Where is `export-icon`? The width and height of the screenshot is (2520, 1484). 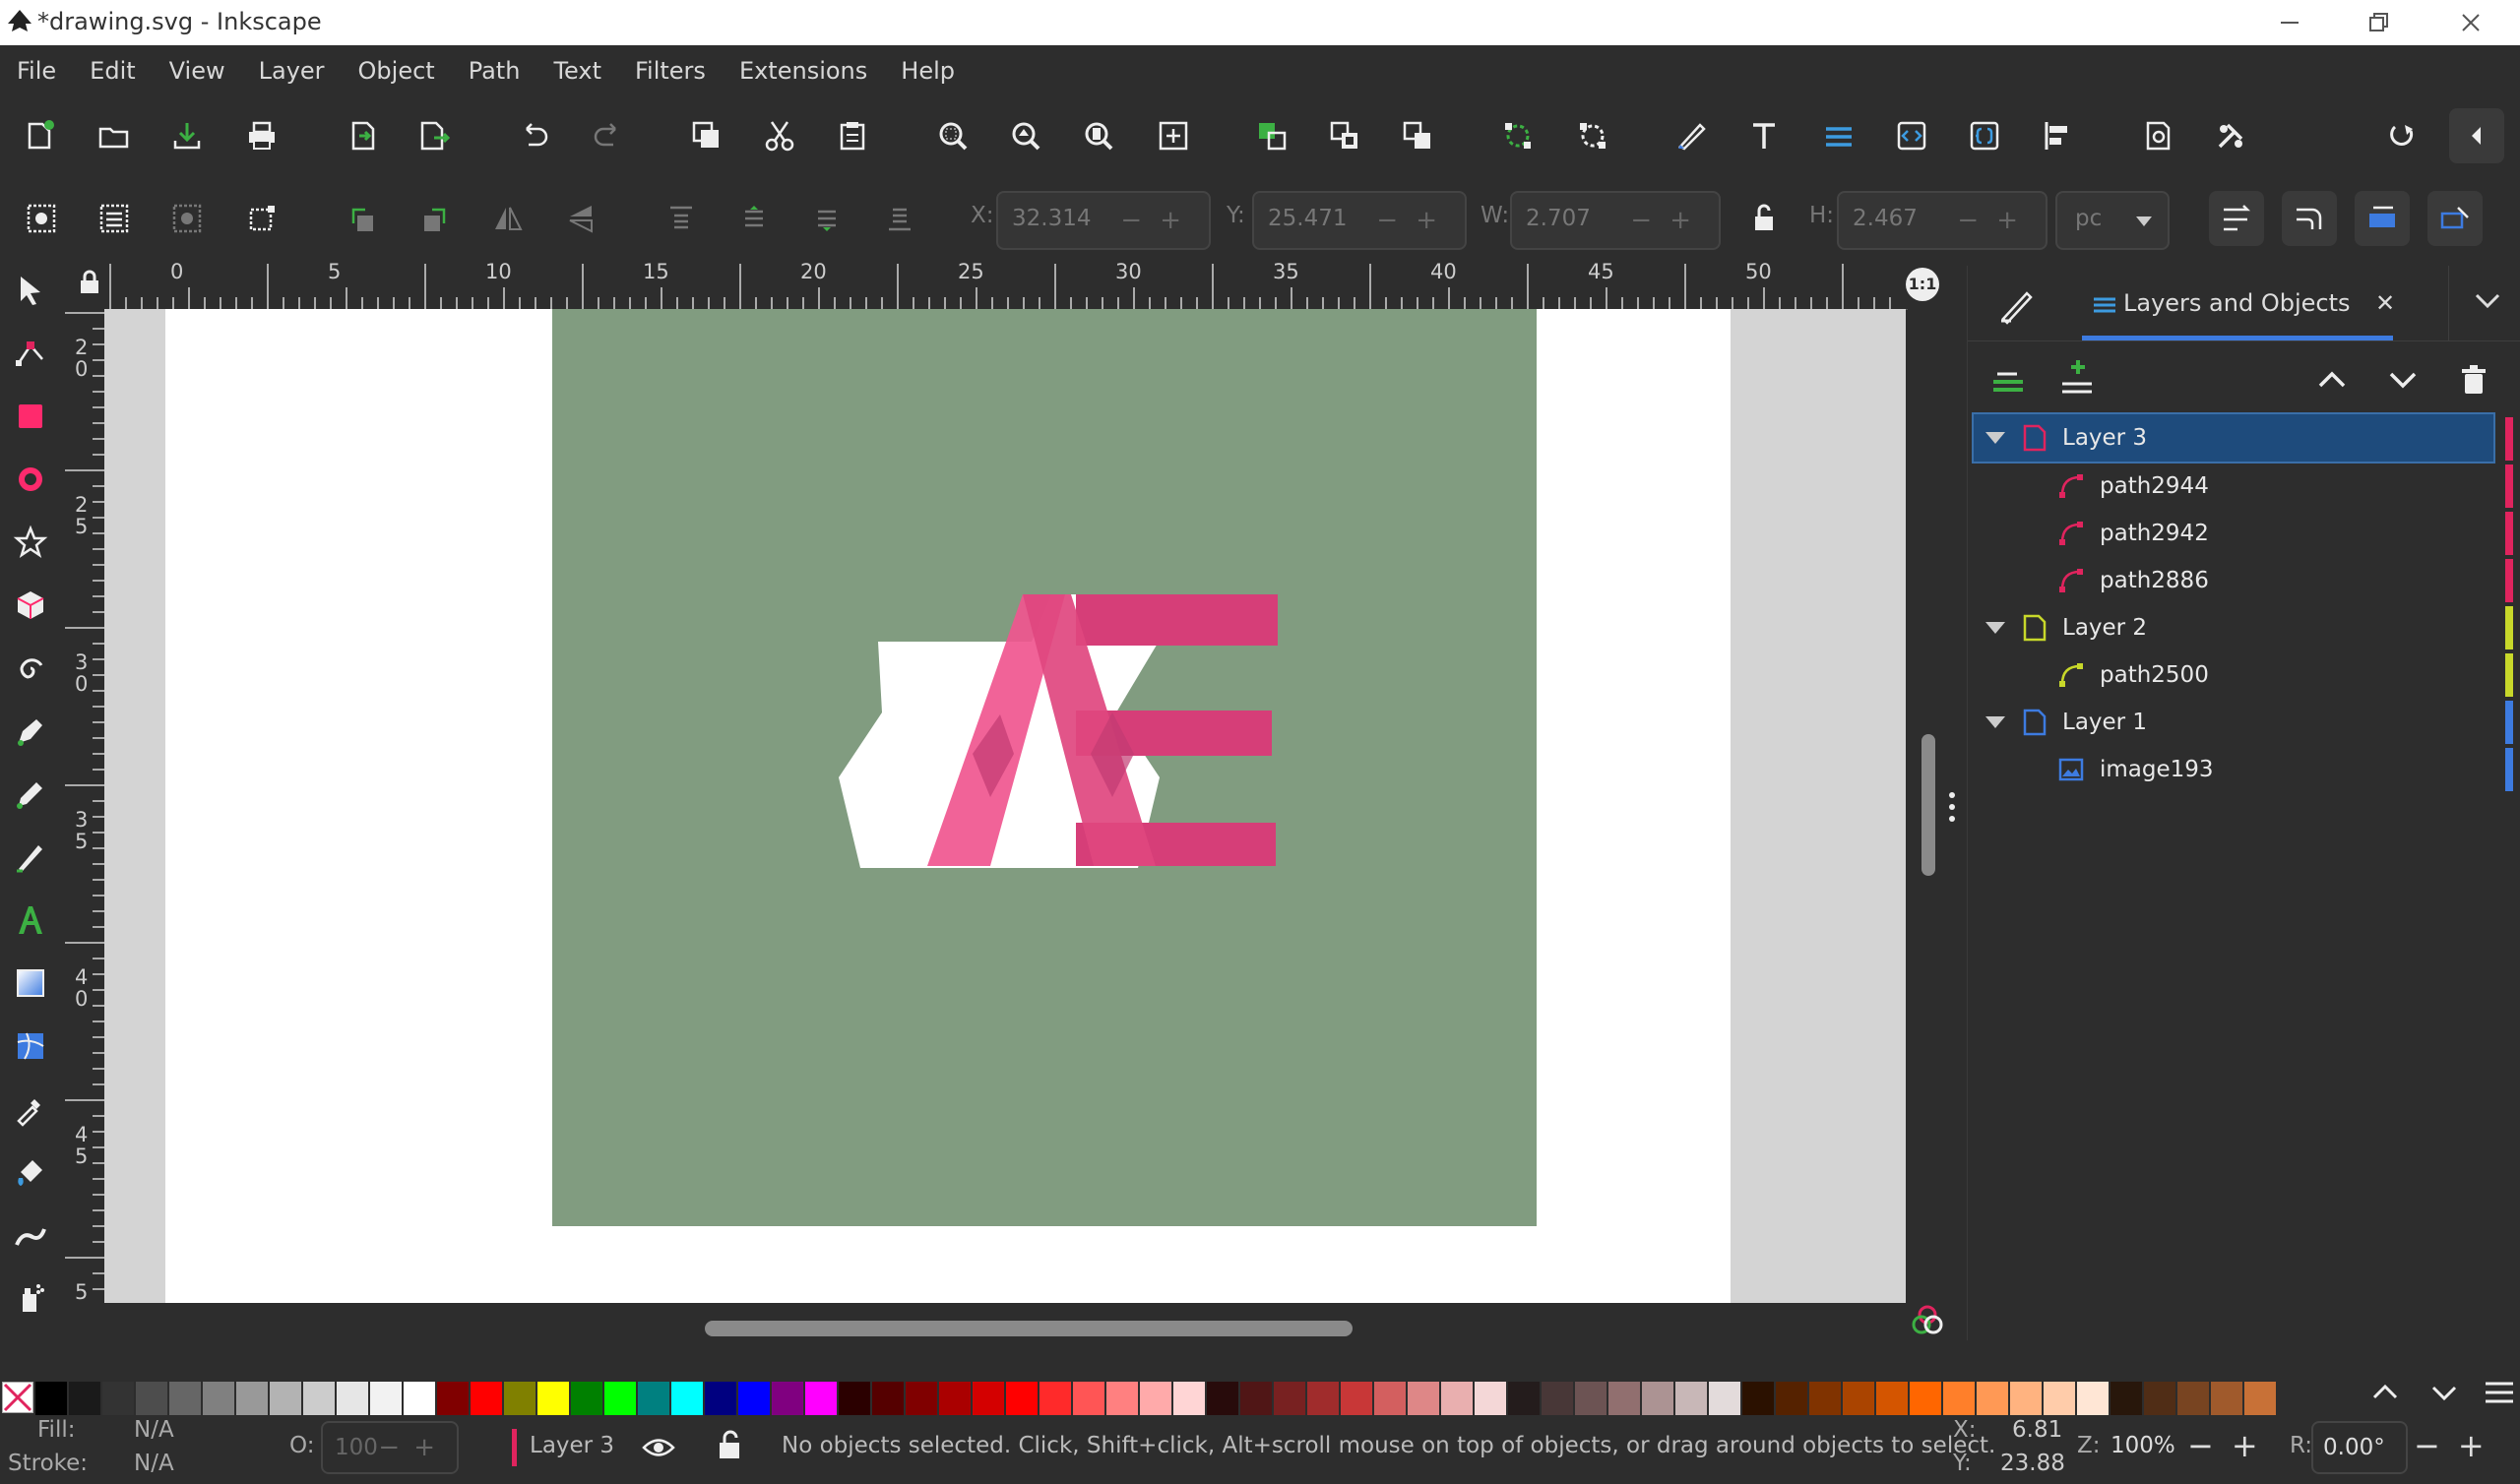
export-icon is located at coordinates (433, 136).